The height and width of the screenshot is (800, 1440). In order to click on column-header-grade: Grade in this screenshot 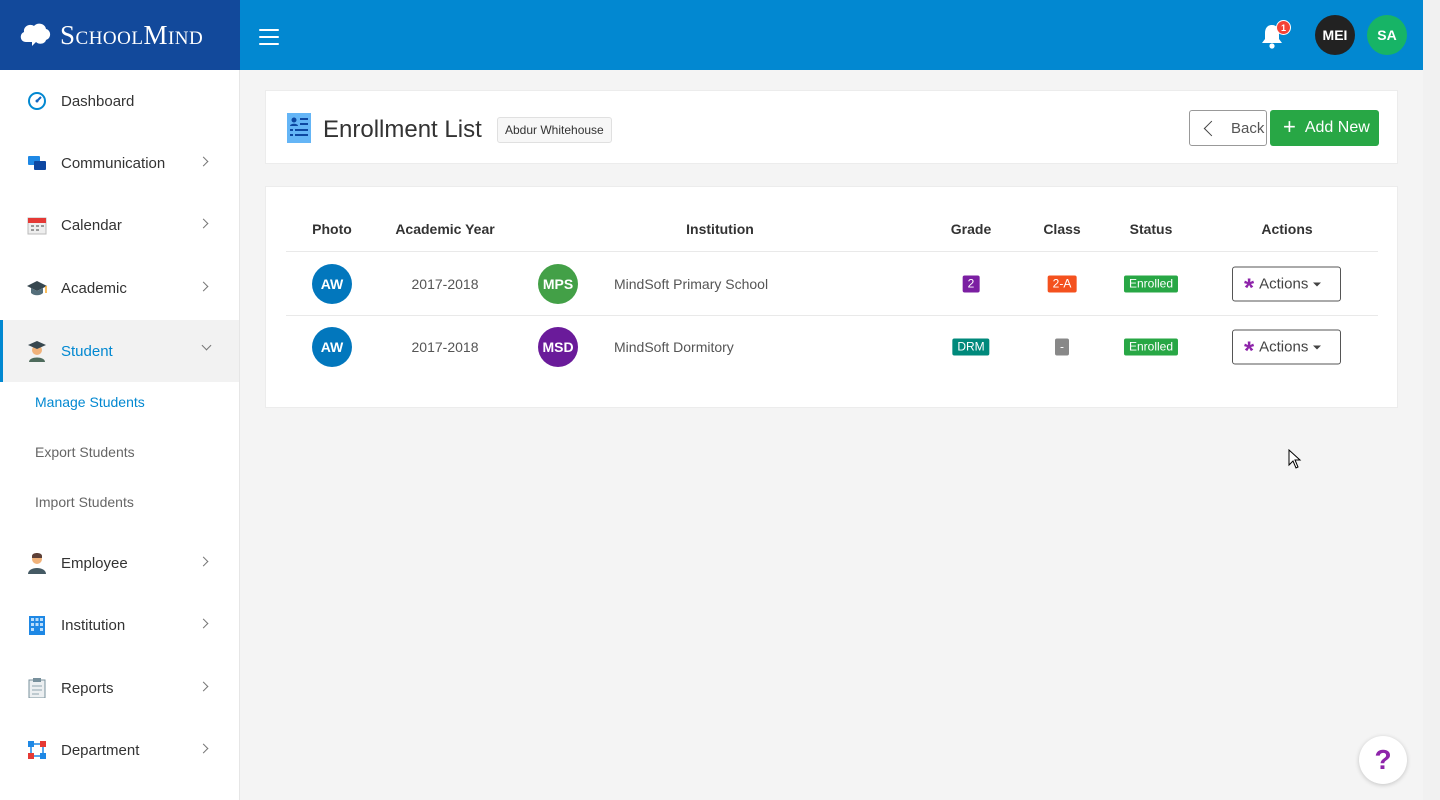, I will do `click(971, 229)`.